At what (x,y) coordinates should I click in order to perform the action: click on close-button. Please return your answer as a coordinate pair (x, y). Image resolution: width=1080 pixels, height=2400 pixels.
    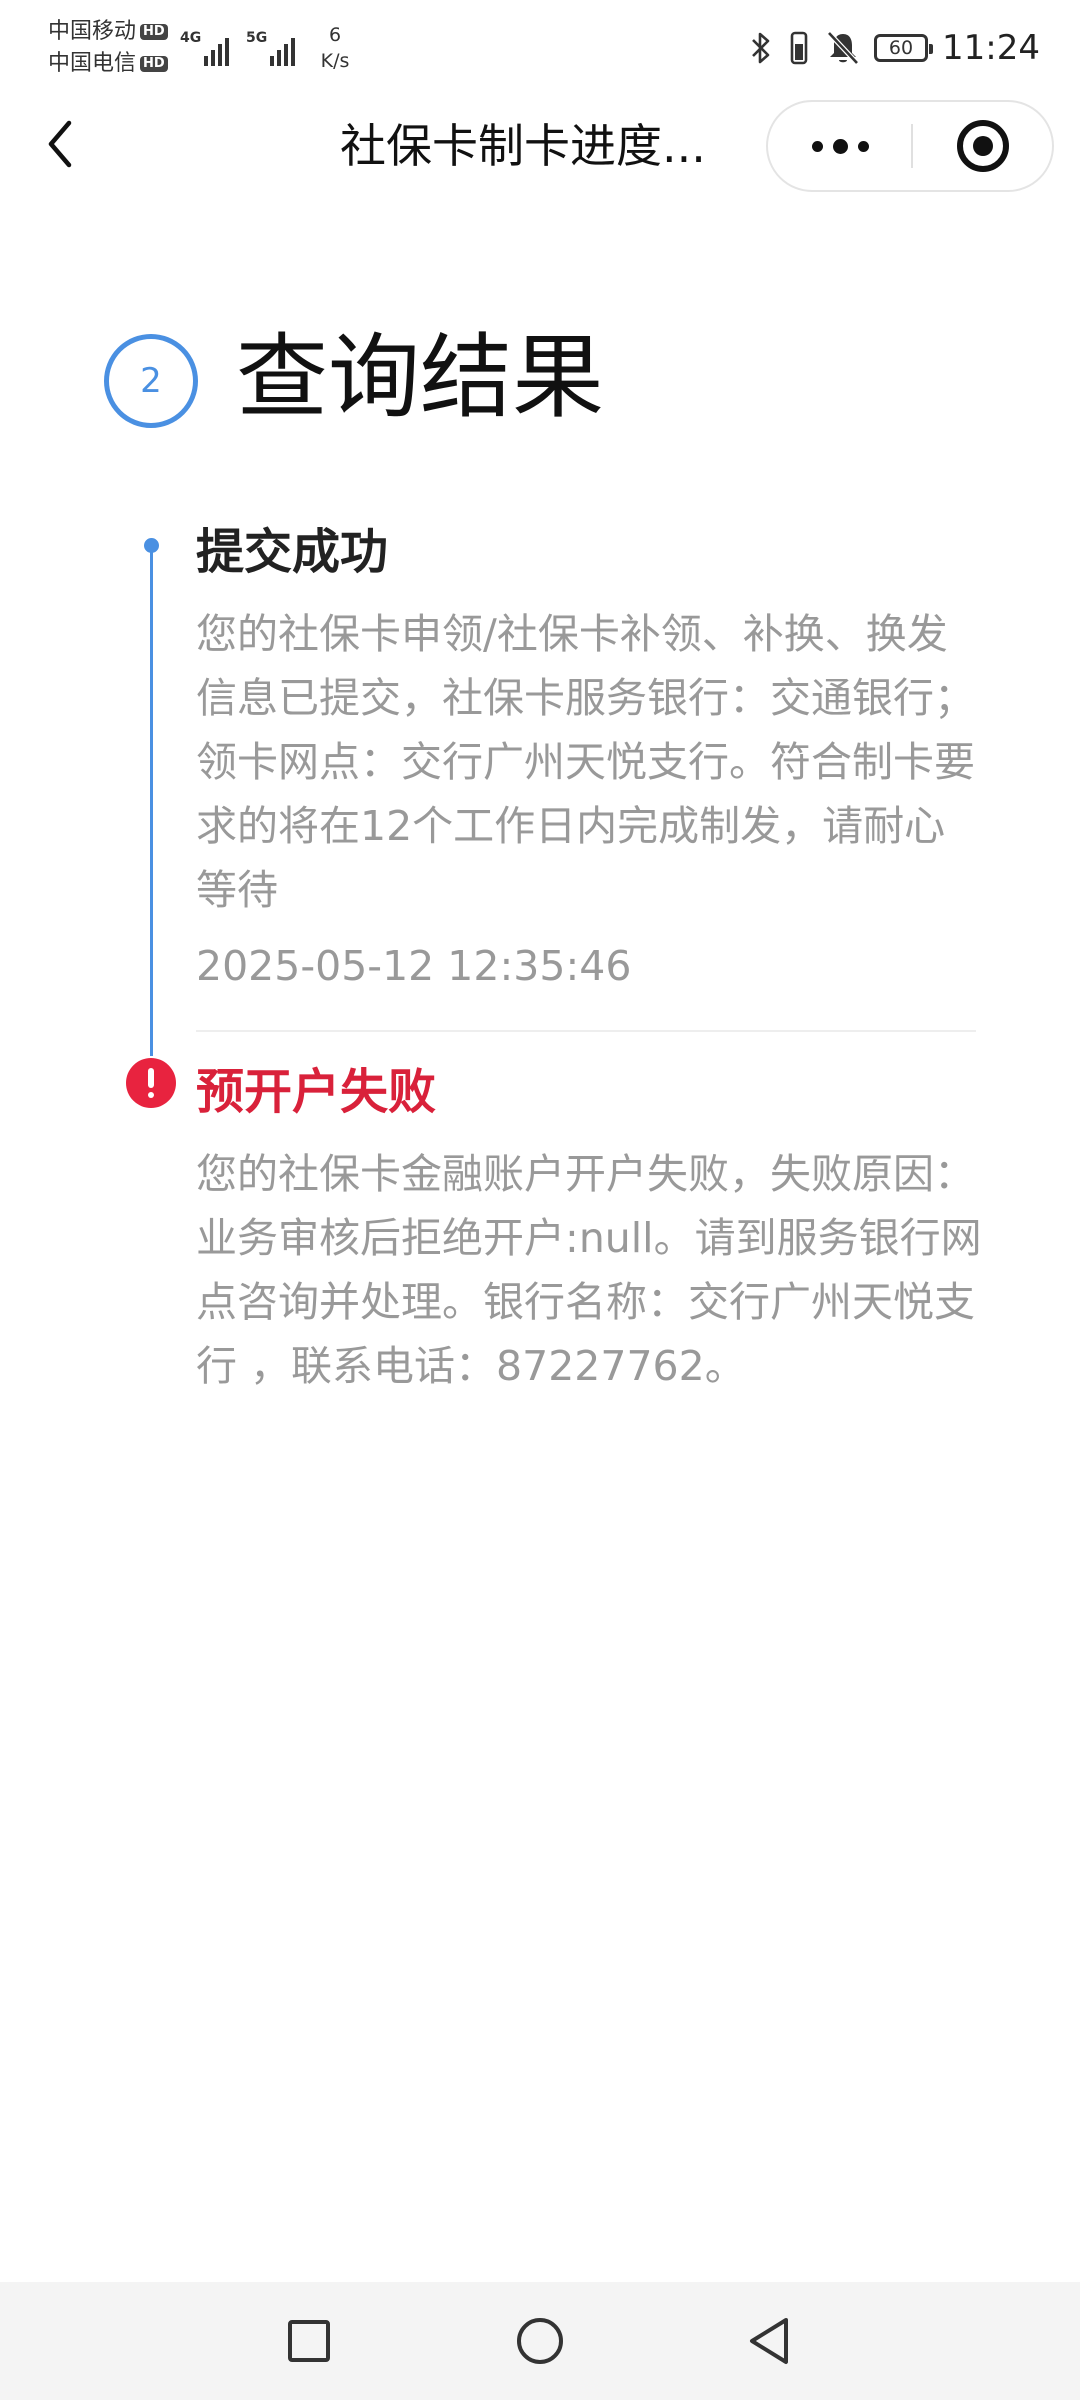
    Looking at the image, I should click on (983, 146).